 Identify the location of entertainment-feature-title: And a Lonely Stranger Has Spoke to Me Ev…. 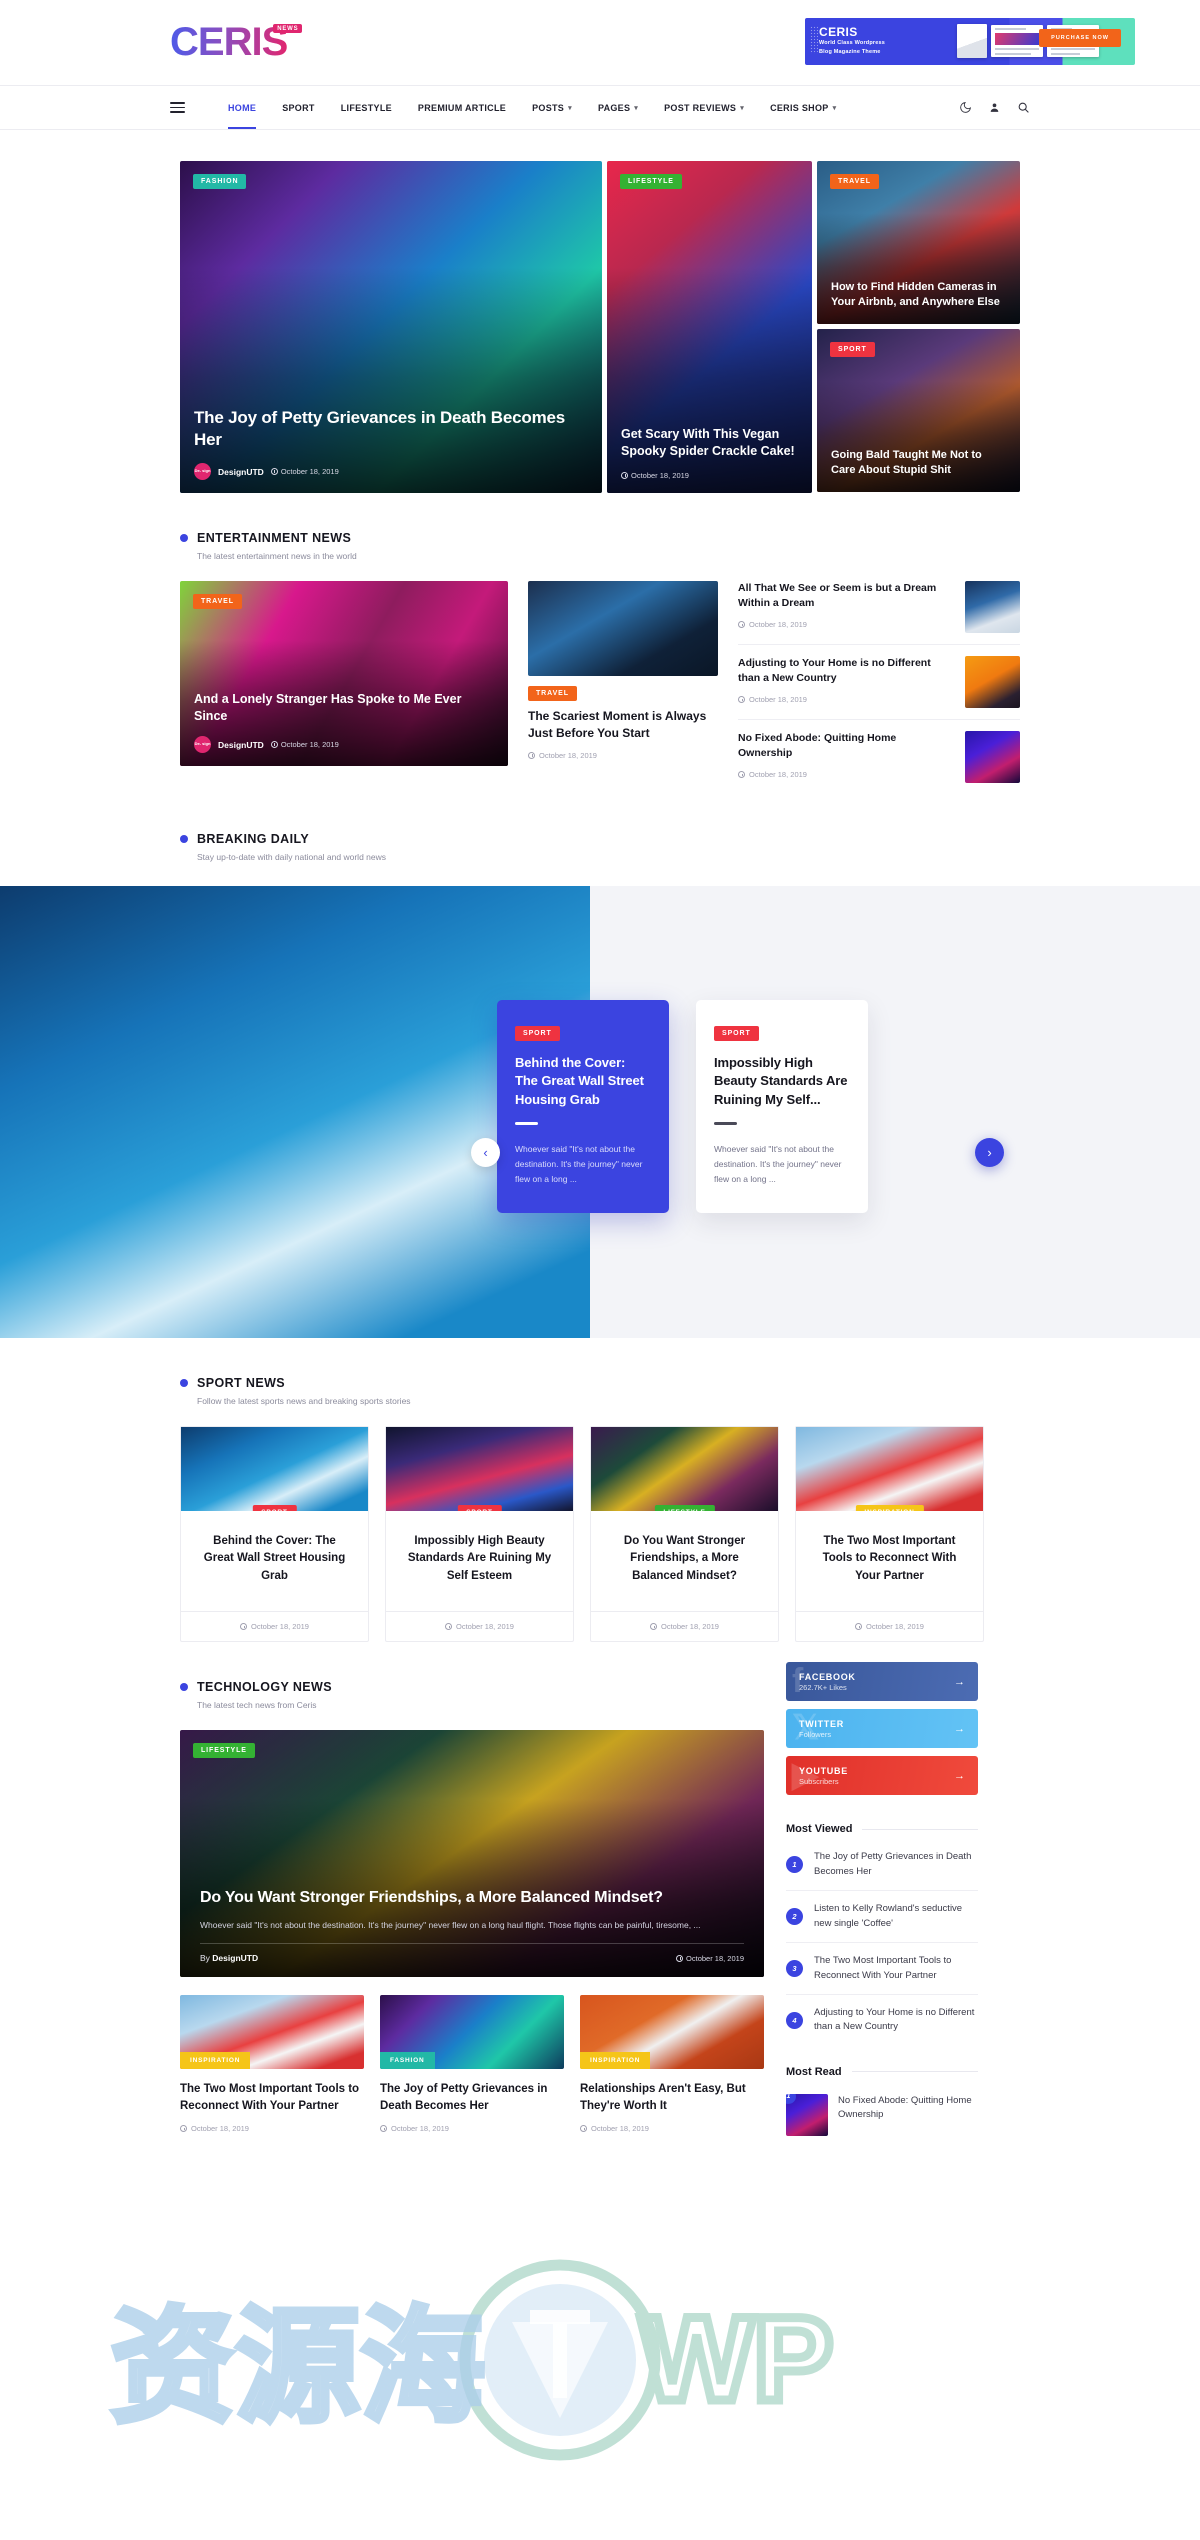
(344, 708).